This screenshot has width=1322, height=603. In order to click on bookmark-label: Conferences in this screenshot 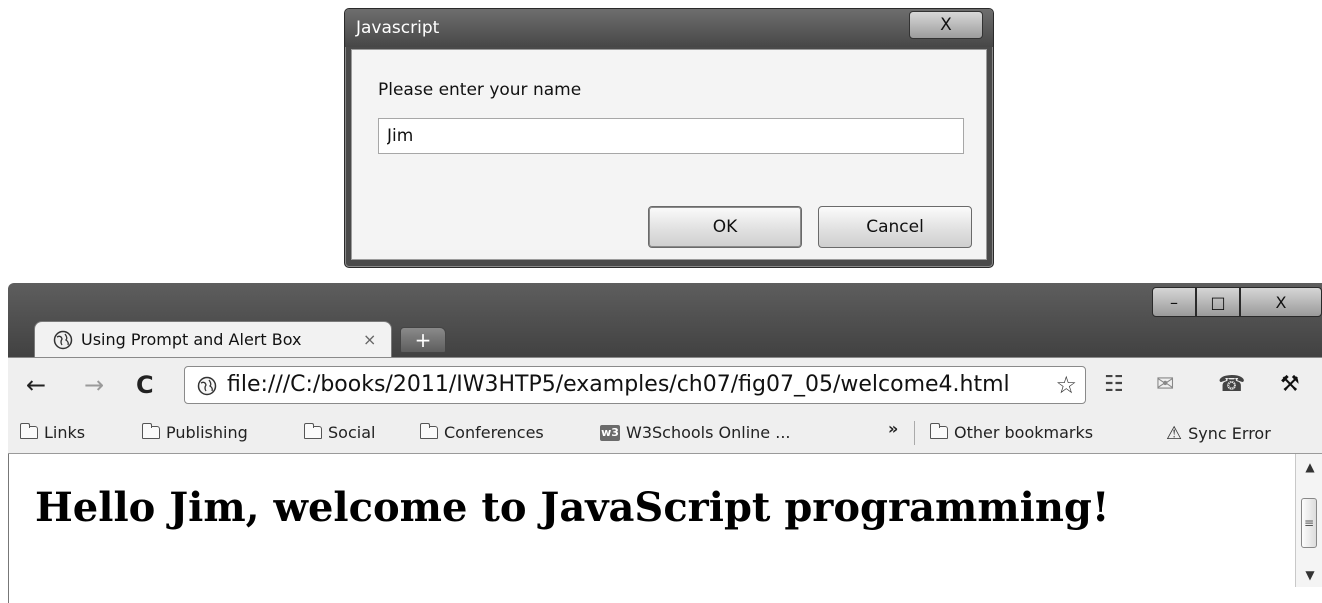, I will do `click(494, 432)`.